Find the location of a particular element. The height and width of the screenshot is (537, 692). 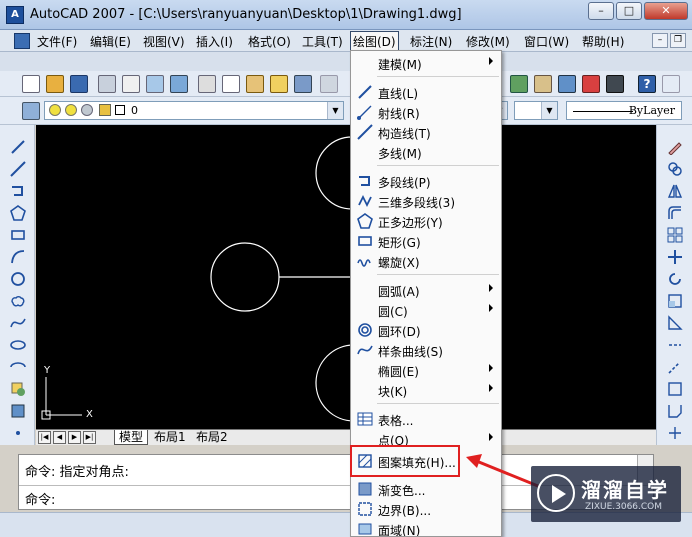

tab-next-icon: ▶ is located at coordinates (74, 437).